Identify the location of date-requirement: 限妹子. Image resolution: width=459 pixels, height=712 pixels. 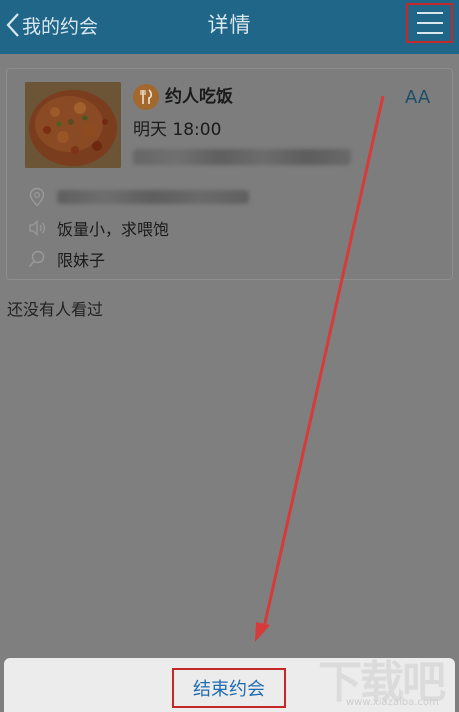
(81, 260).